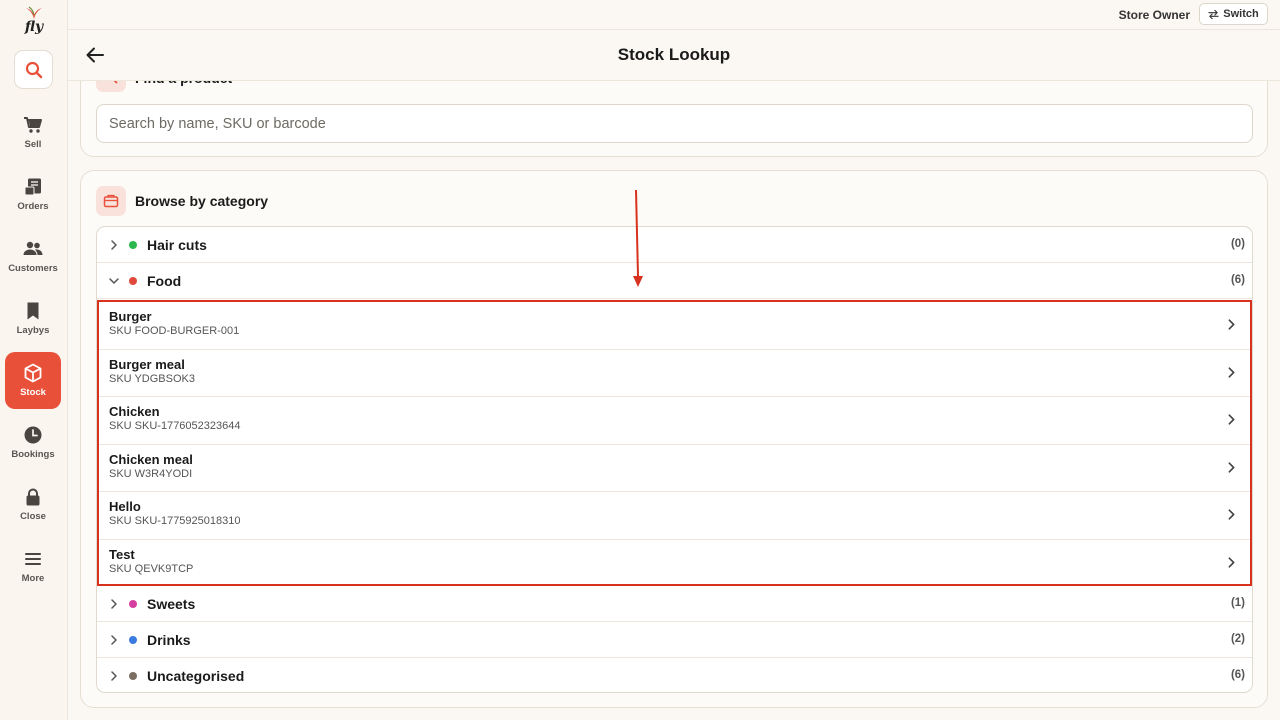 The height and width of the screenshot is (720, 1280). I want to click on category-row-uncategorised: Uncategorised (6), so click(674, 675).